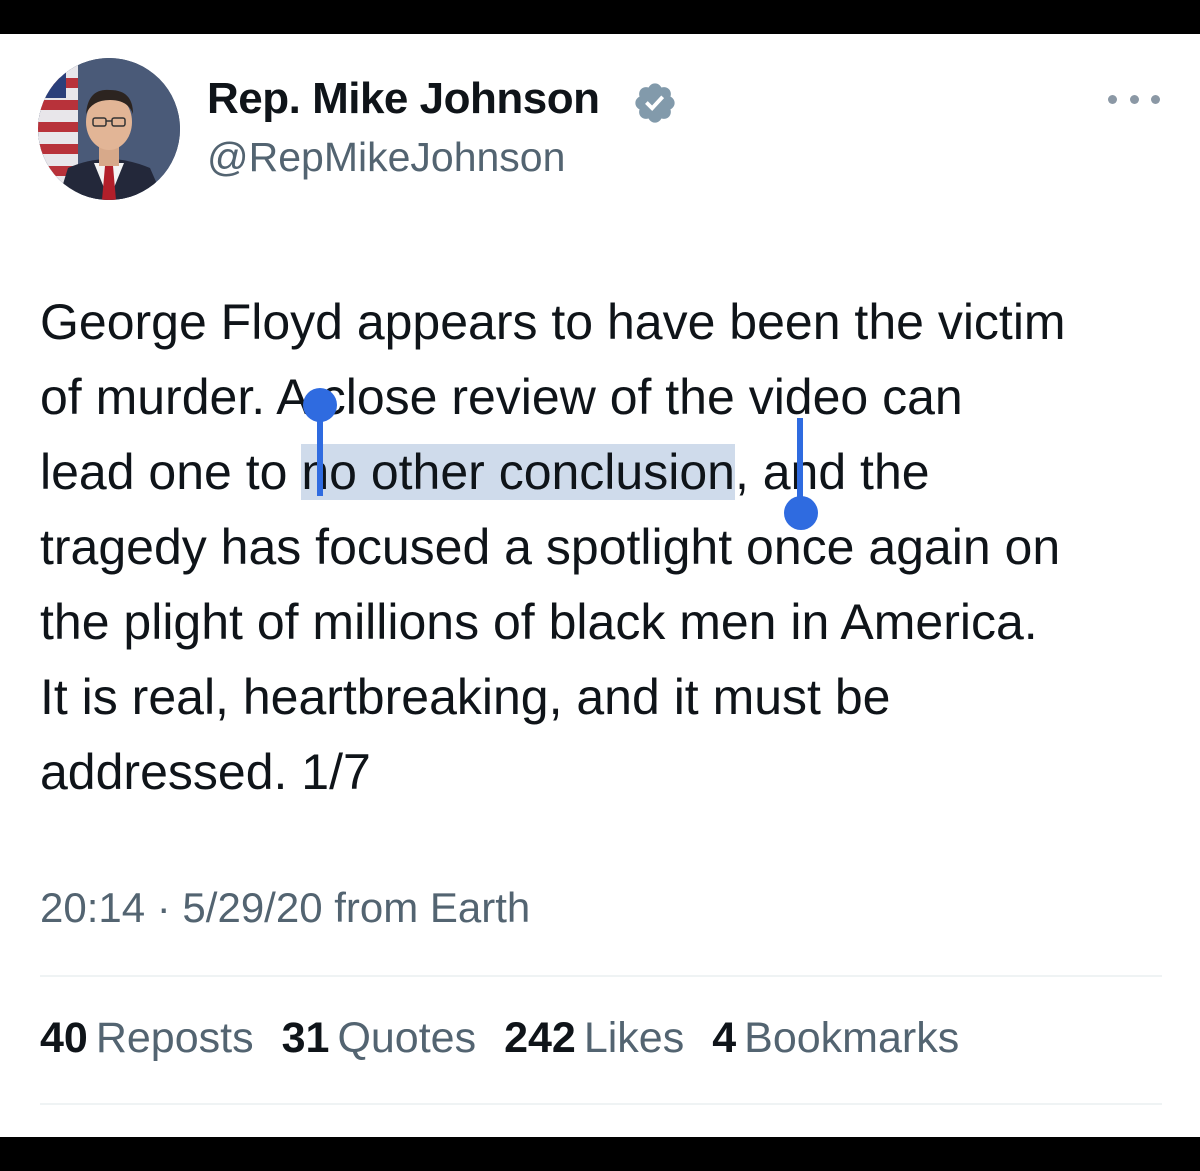  What do you see at coordinates (205, 772) in the screenshot?
I see `tweet-line: addressed. 1/7` at bounding box center [205, 772].